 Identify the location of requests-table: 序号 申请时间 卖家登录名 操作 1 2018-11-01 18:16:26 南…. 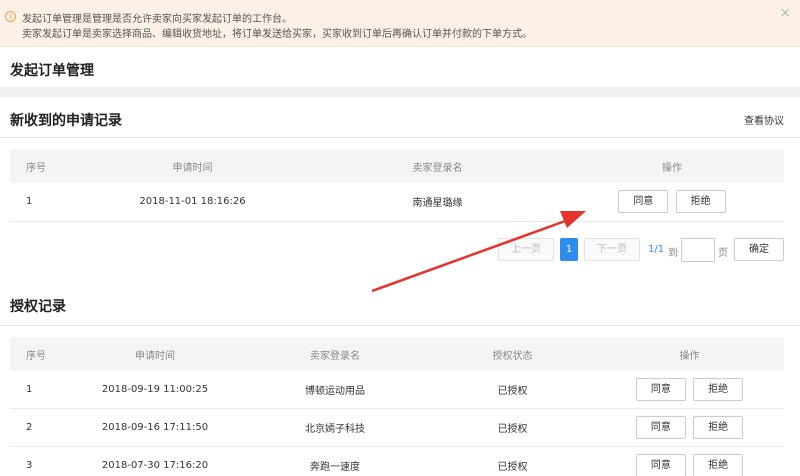
(397, 185).